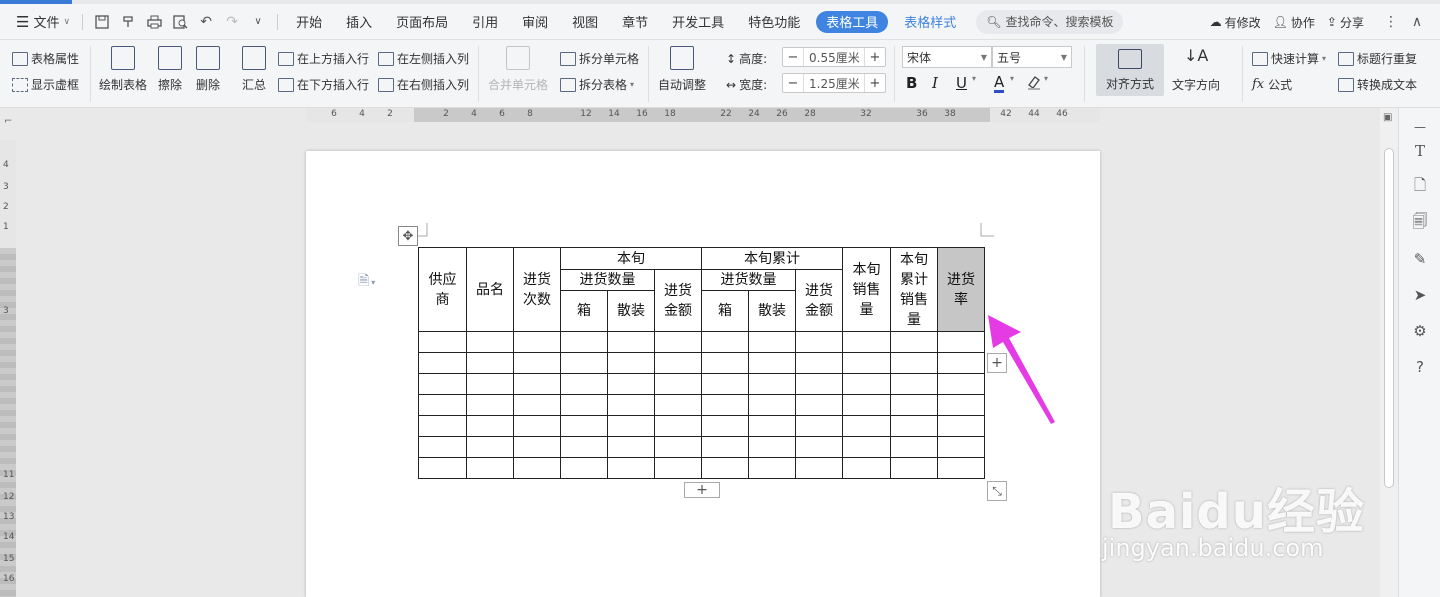  What do you see at coordinates (1389, 352) in the screenshot?
I see `vertical-scrollbar: ▣` at bounding box center [1389, 352].